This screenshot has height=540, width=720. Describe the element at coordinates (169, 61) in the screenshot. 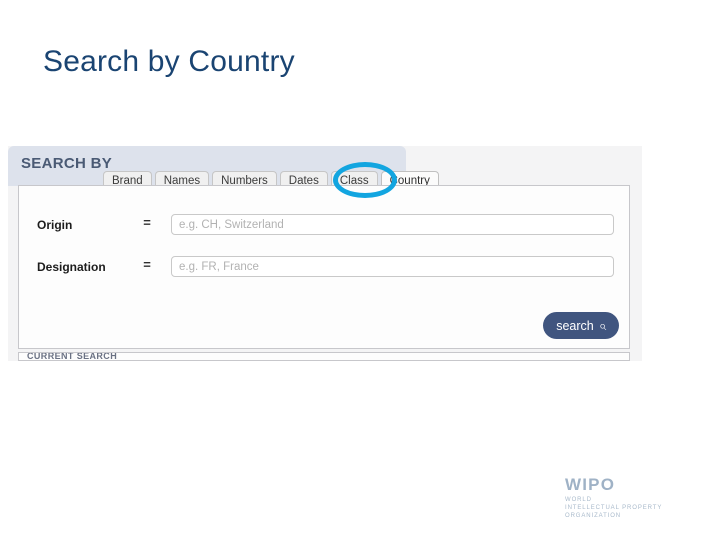

I see `page-title: Search by Country` at that location.